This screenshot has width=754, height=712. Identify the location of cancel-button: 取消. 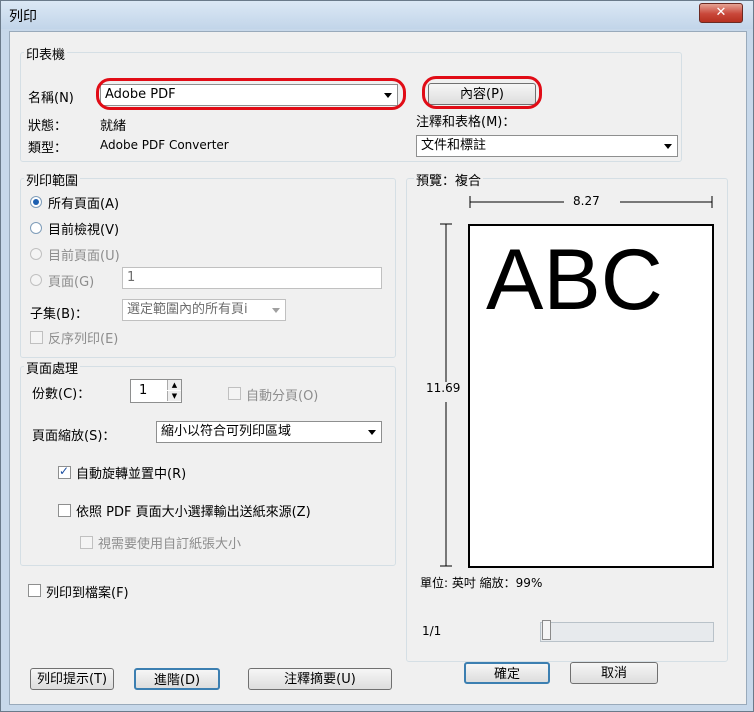
(614, 673).